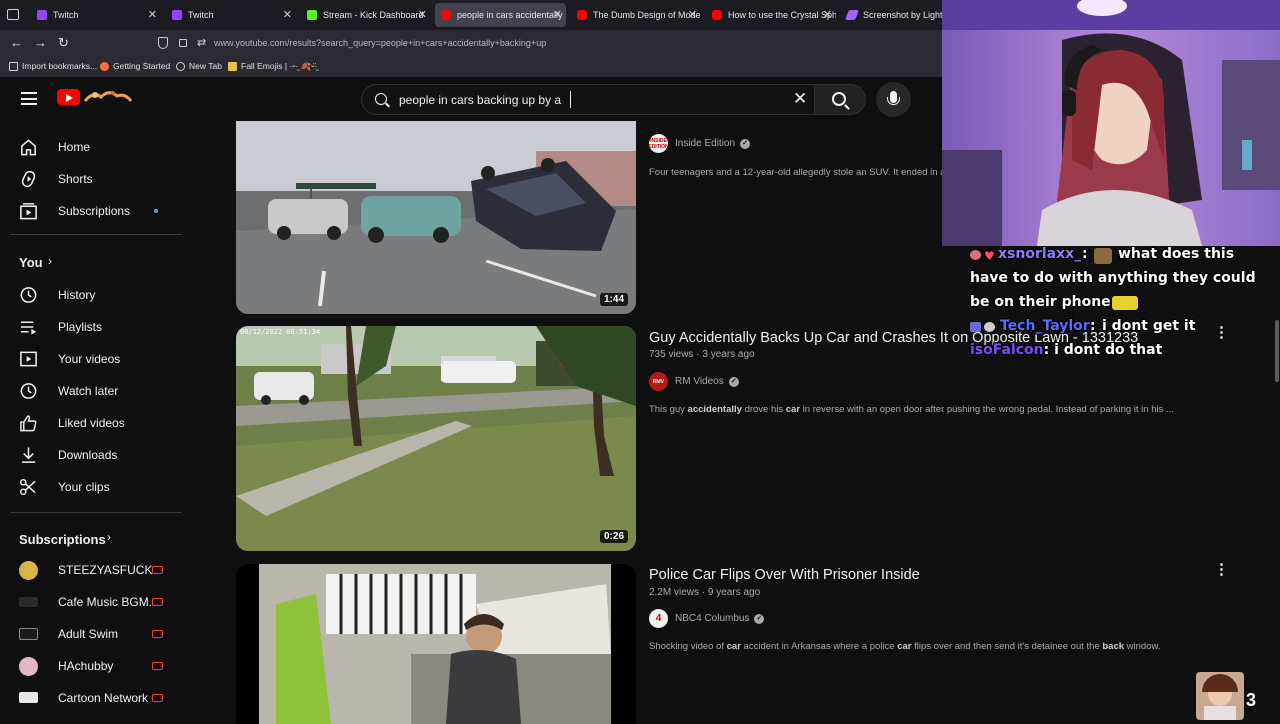  Describe the element at coordinates (13, 14) in the screenshot. I see `tab-list-icon` at that location.